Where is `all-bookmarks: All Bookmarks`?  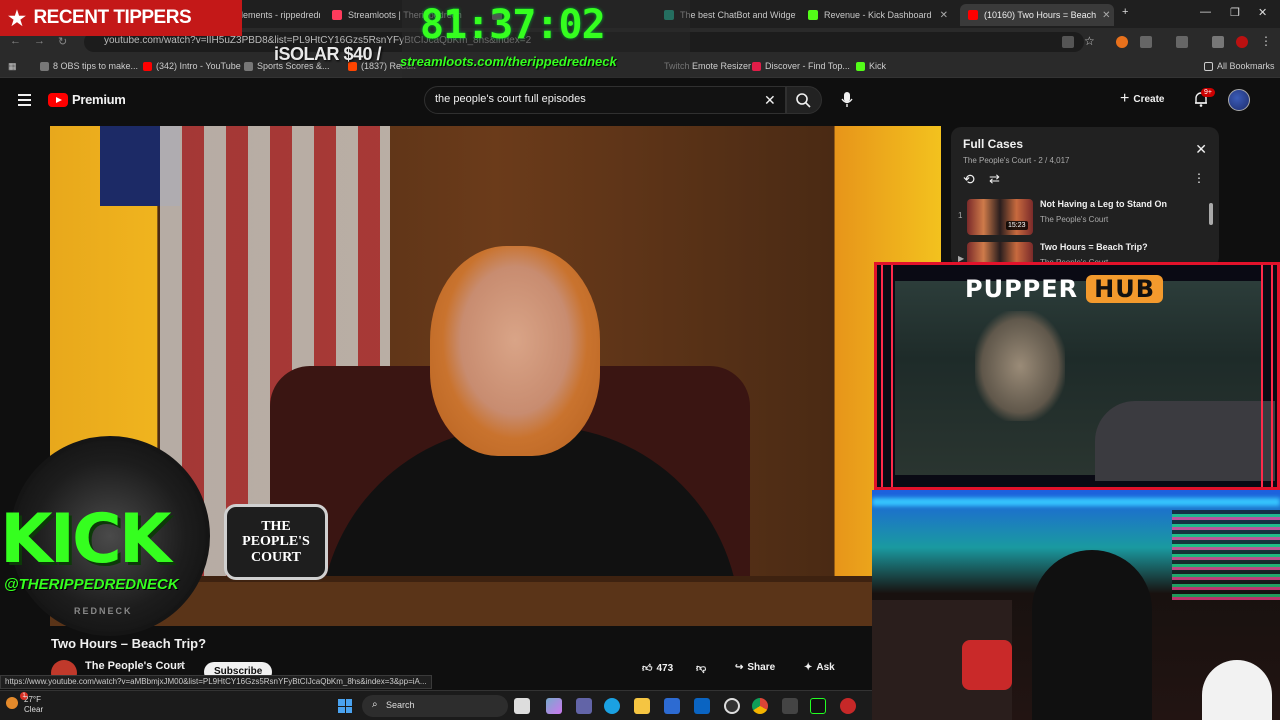
all-bookmarks: All Bookmarks is located at coordinates (1239, 66).